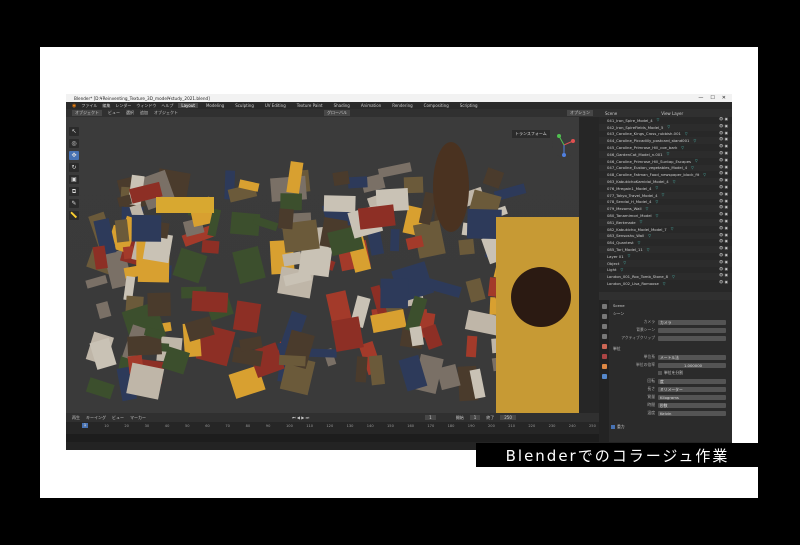 The width and height of the screenshot is (800, 545). Describe the element at coordinates (167, 106) in the screenshot. I see `menu-help: ヘルプ` at that location.